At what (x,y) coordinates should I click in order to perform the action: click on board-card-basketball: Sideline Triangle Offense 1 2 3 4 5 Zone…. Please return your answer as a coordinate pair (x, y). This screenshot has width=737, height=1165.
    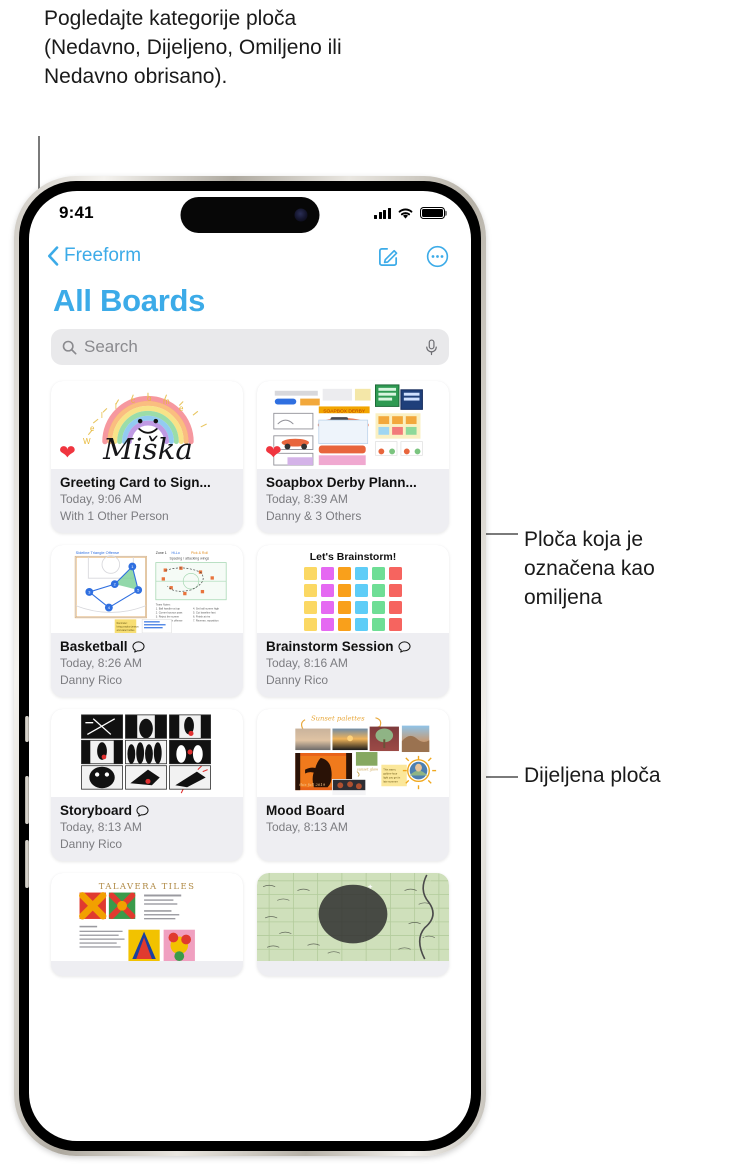
    Looking at the image, I should click on (147, 621).